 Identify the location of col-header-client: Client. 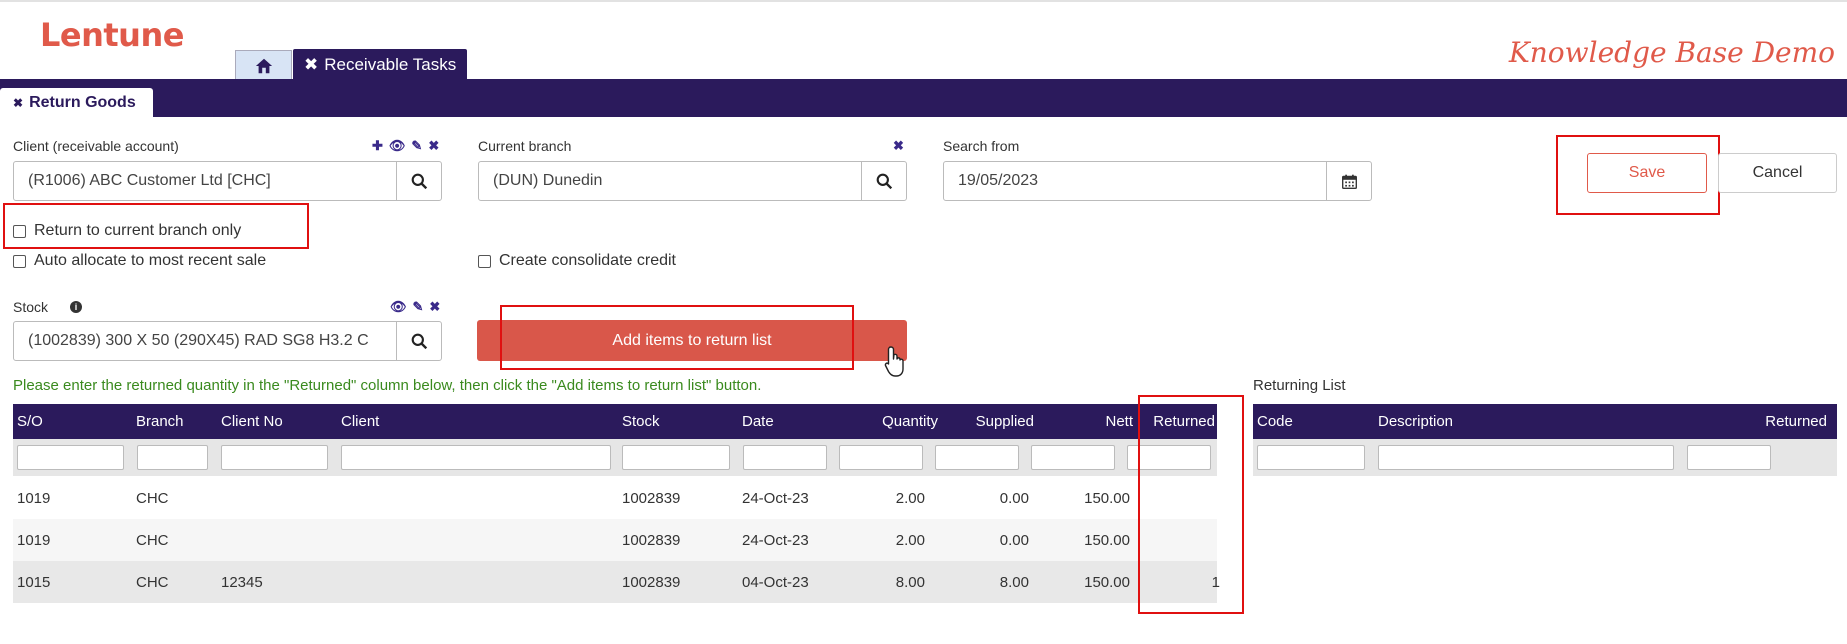
(360, 421).